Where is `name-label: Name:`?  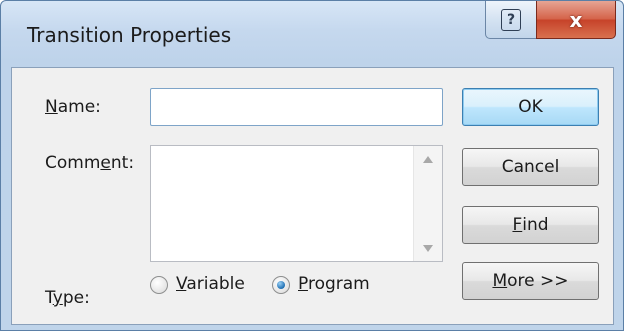
name-label: Name: is located at coordinates (73, 107).